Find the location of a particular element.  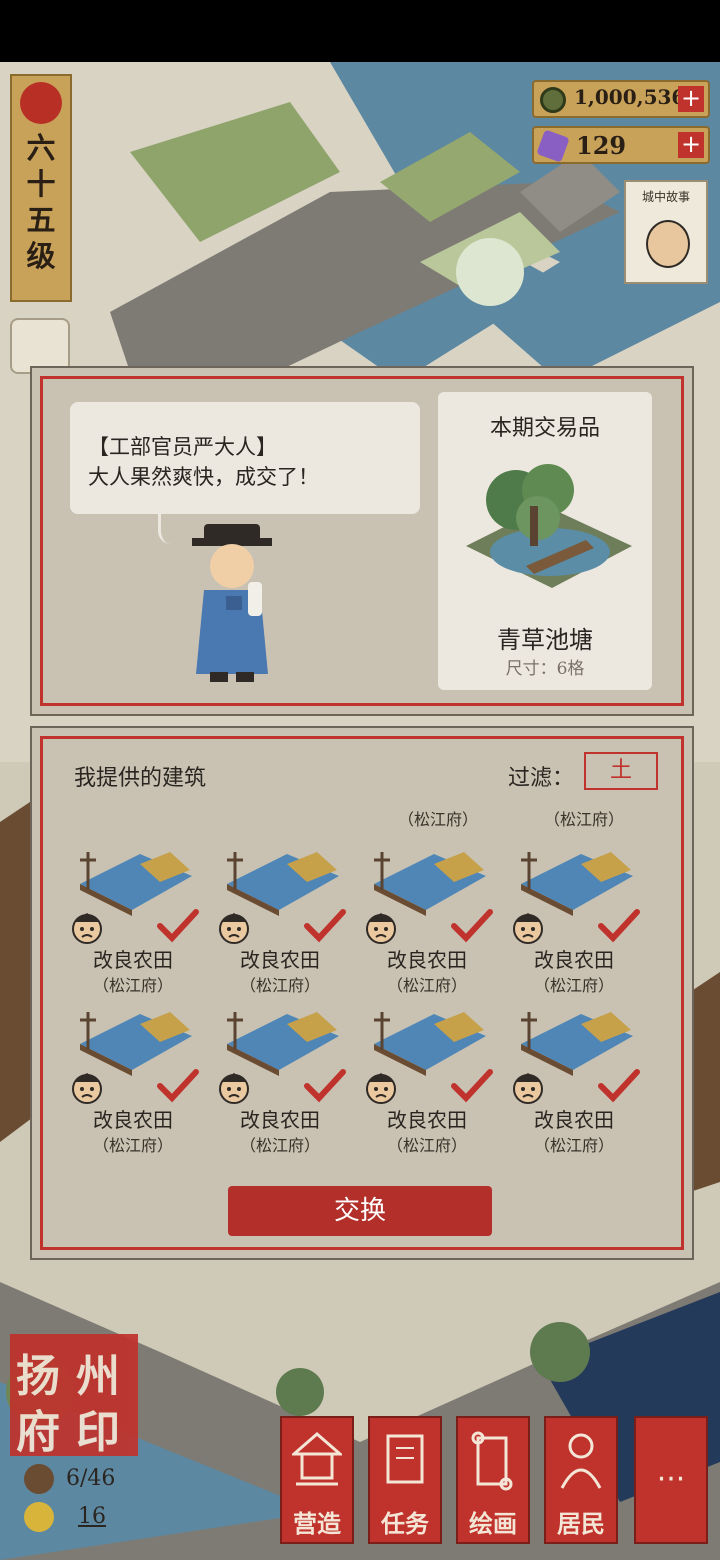

brush-seal-icon is located at coordinates (41, 103).